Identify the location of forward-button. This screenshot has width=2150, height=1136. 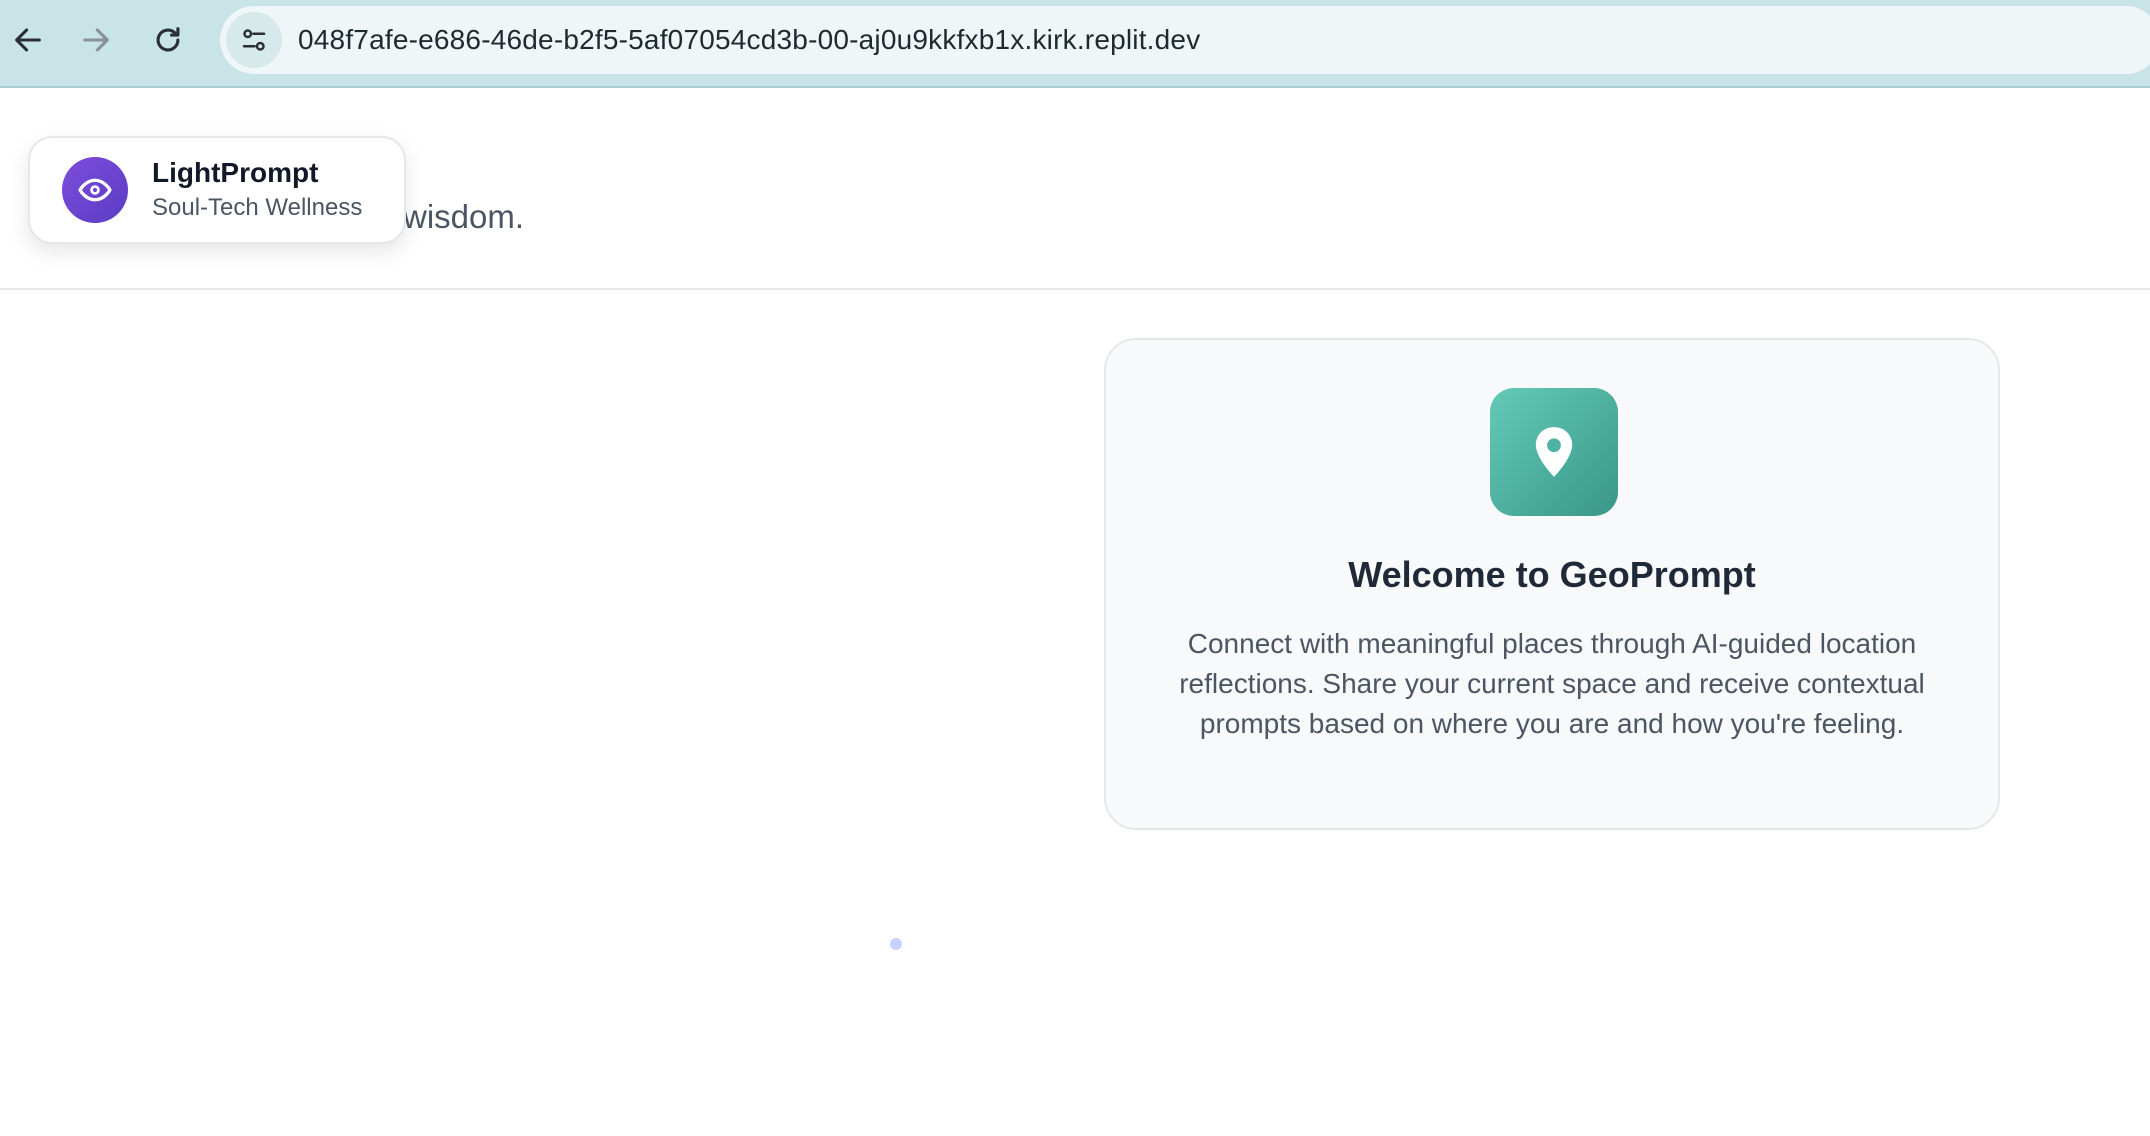
(96, 40).